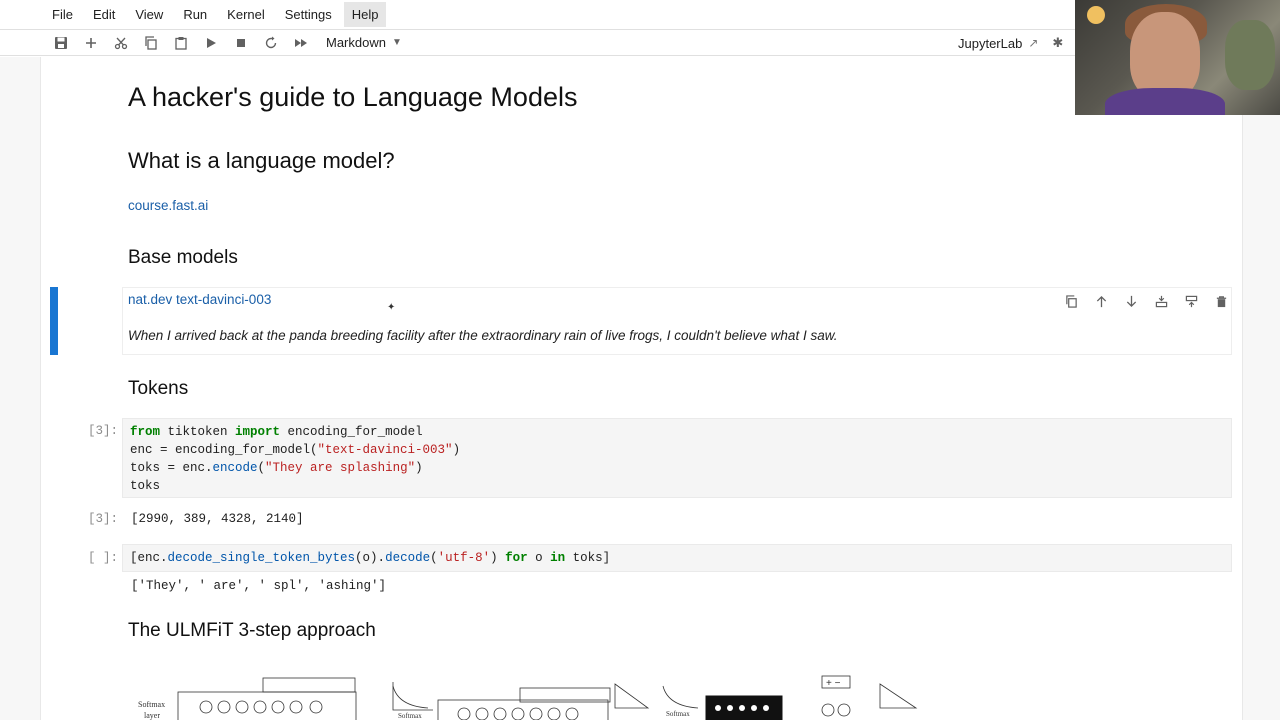 The height and width of the screenshot is (720, 1280). What do you see at coordinates (20, 388) in the screenshot?
I see `left-gutter` at bounding box center [20, 388].